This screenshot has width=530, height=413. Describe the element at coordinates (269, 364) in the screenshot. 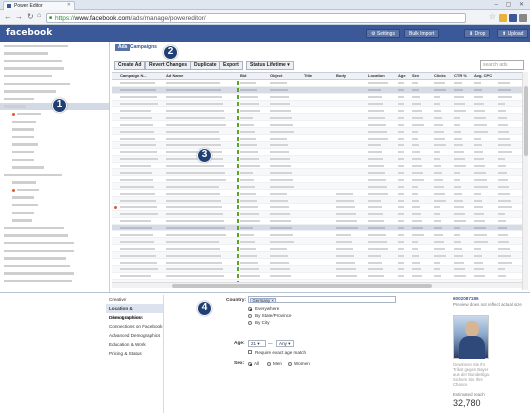

I see `radio-sex-men` at that location.